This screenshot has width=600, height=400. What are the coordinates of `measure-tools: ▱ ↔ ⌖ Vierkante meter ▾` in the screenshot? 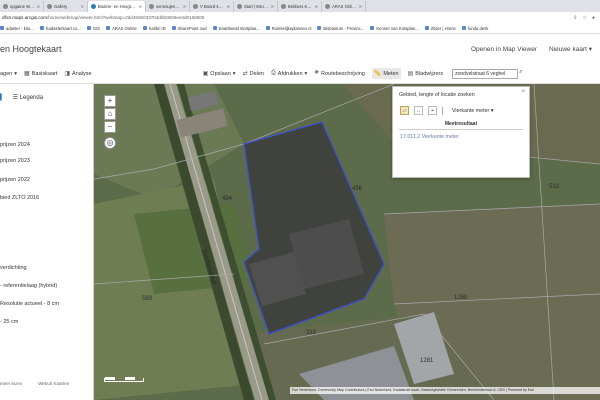 It's located at (461, 106).